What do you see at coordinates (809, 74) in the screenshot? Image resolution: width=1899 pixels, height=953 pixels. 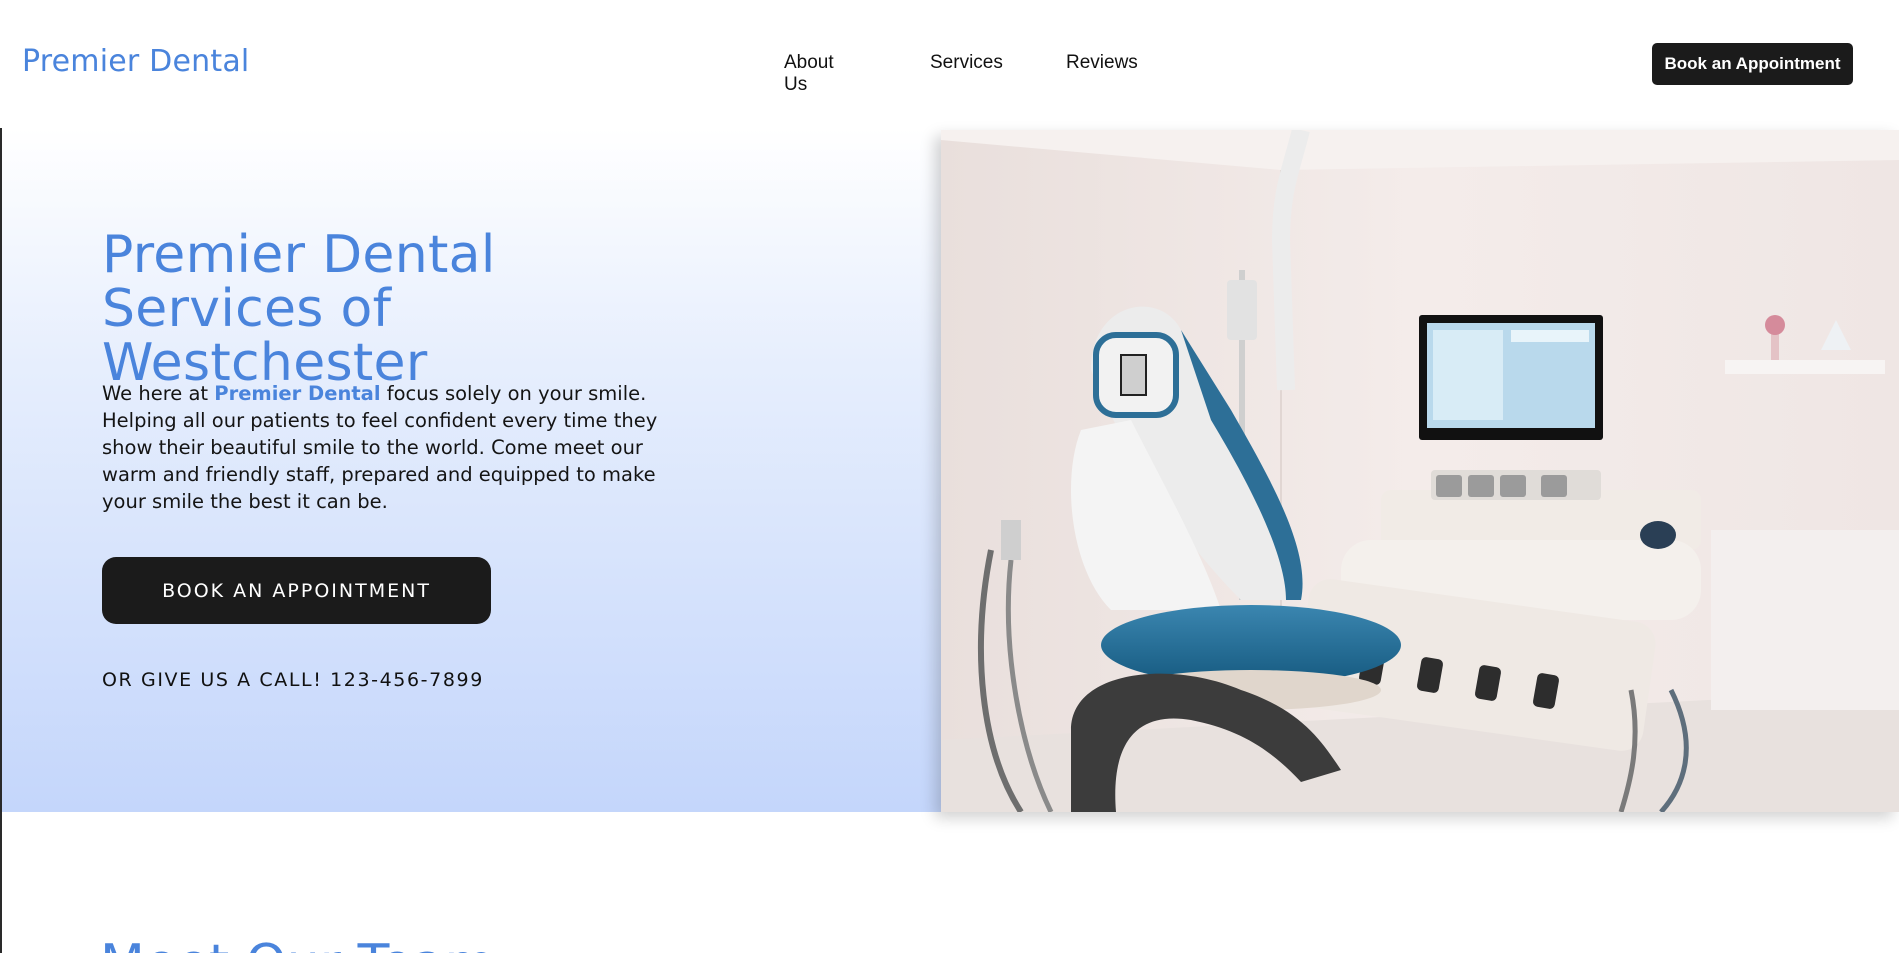 I see `nav-about-us: About Us` at bounding box center [809, 74].